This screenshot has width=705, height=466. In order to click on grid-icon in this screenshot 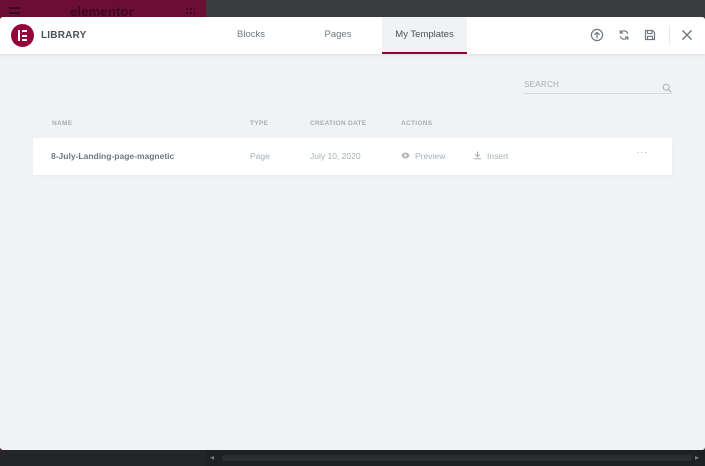, I will do `click(190, 11)`.